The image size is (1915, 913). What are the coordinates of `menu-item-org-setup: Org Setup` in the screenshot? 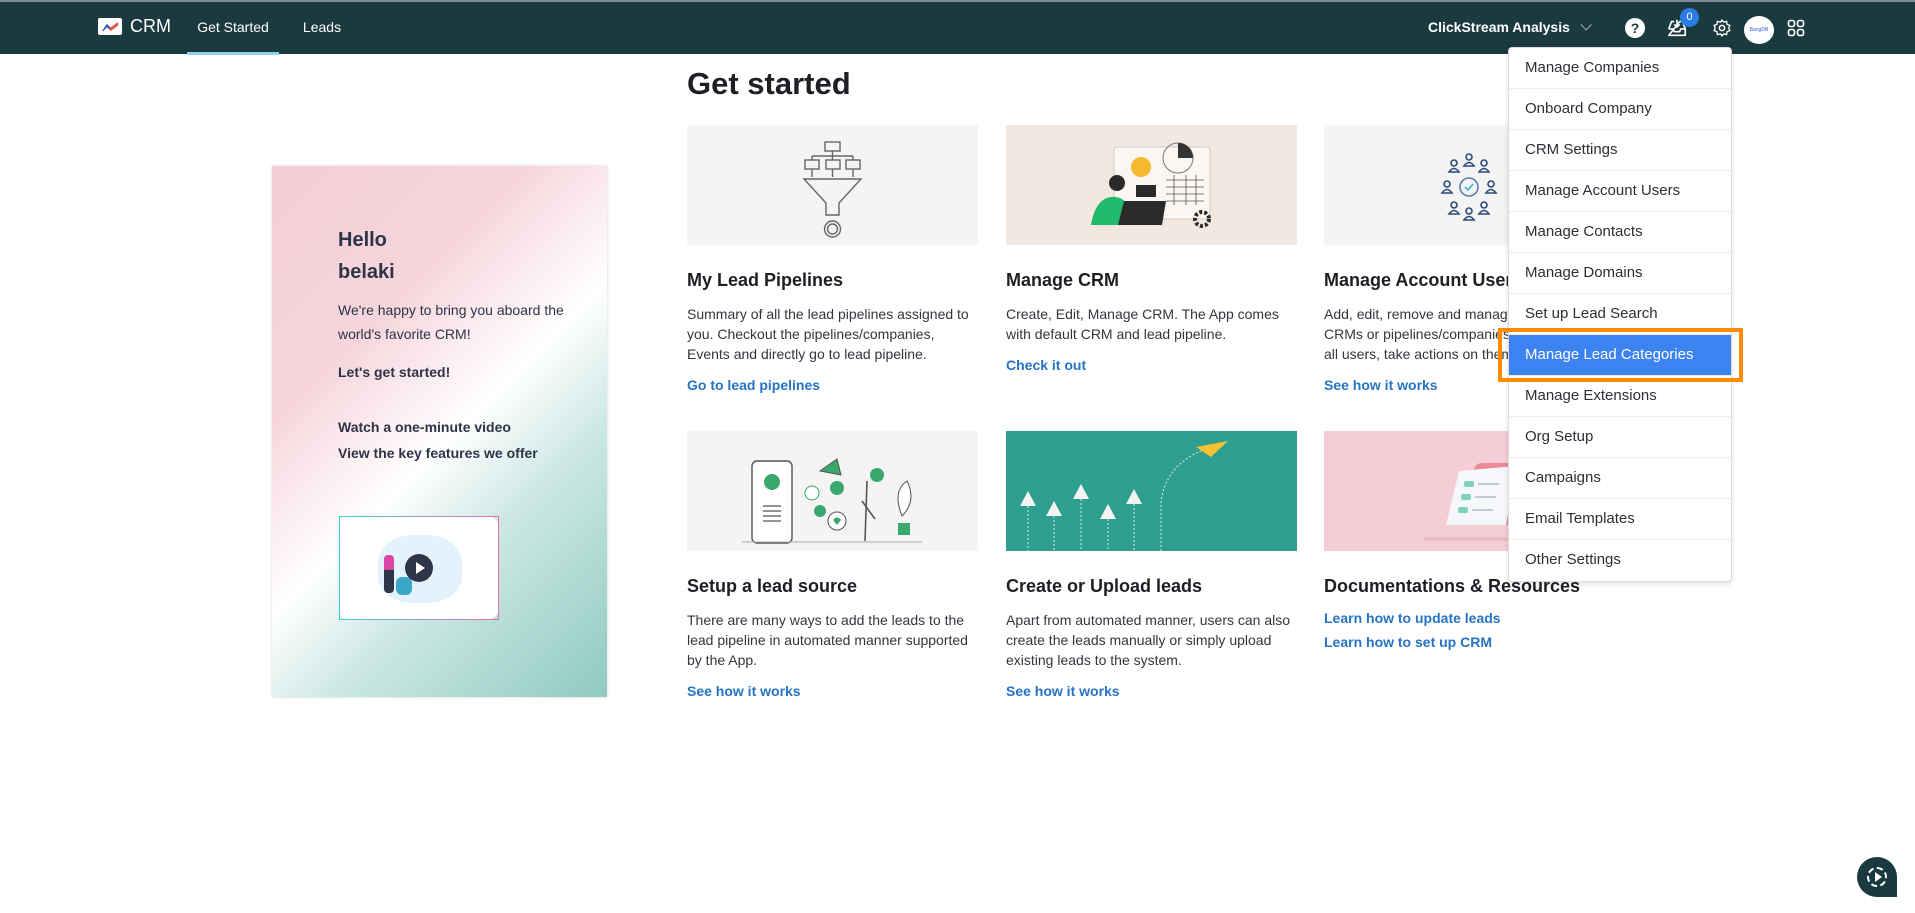 It's located at (1620, 437).